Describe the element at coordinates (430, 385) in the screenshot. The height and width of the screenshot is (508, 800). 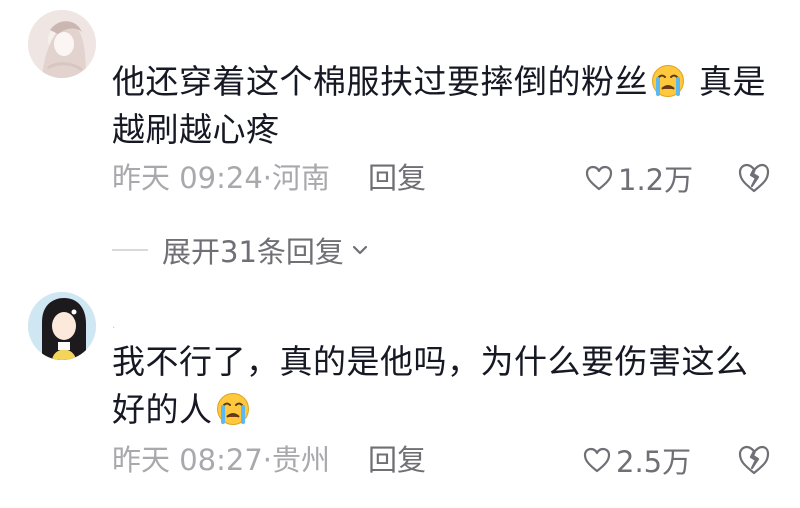
I see `comment-text-part: 我不行了，真的是他吗，为什么要伤害这么好的人` at that location.